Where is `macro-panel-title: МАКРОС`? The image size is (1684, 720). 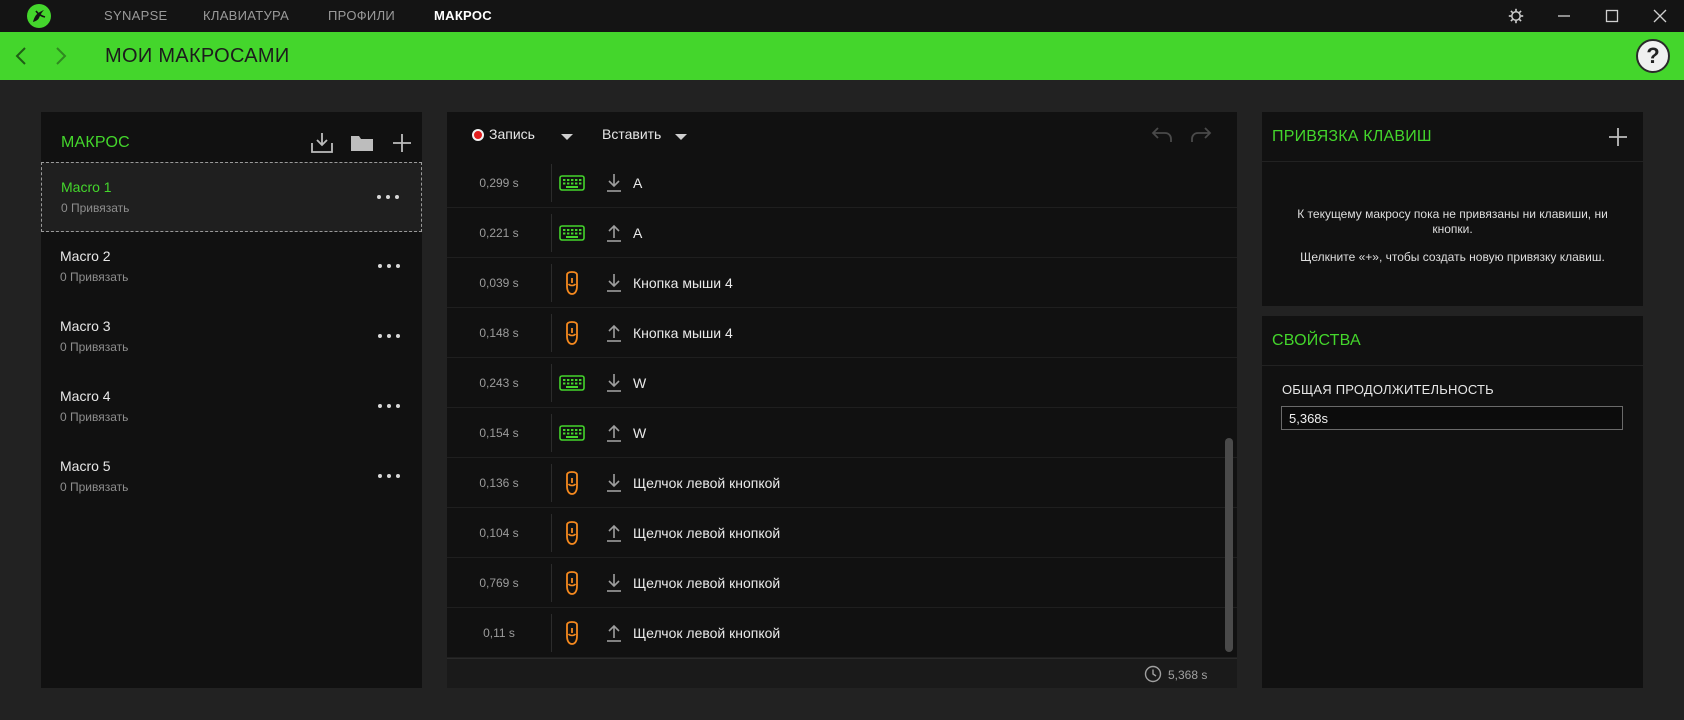 macro-panel-title: МАКРОС is located at coordinates (95, 142).